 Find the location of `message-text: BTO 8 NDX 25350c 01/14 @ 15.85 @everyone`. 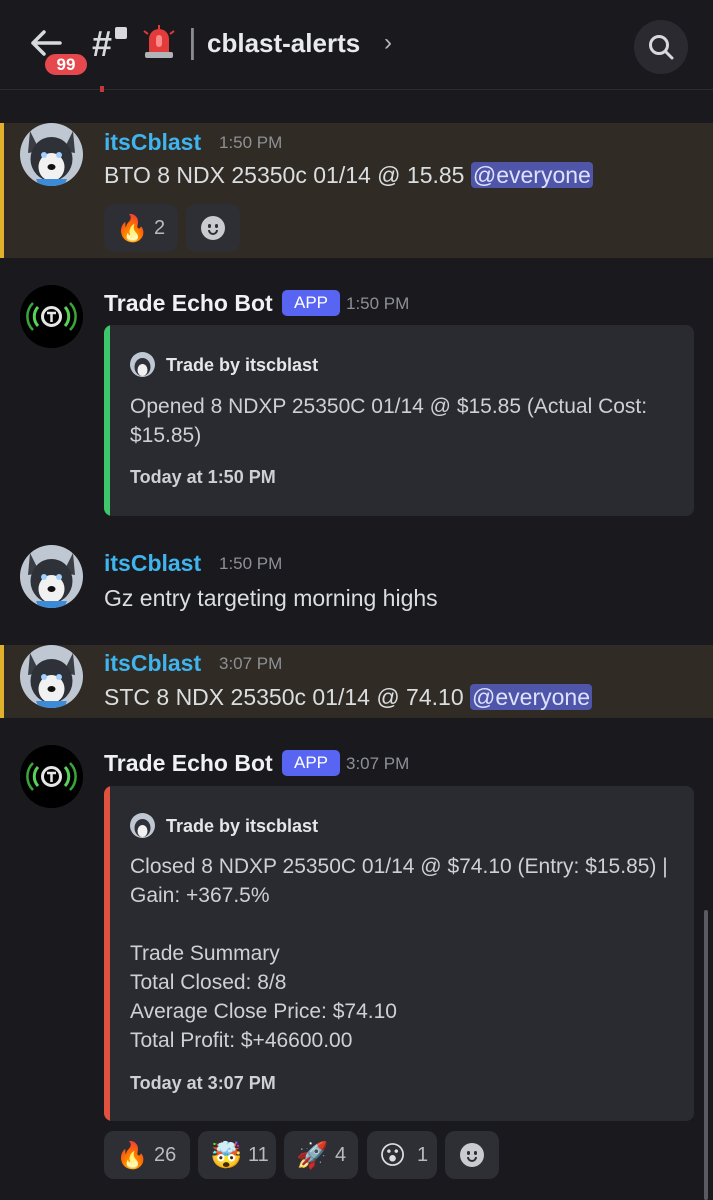

message-text: BTO 8 NDX 25350c 01/14 @ 15.85 @everyone is located at coordinates (348, 175).